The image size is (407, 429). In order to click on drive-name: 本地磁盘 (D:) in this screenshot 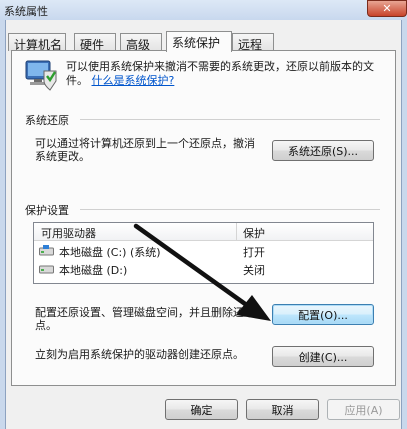, I will do `click(93, 270)`.